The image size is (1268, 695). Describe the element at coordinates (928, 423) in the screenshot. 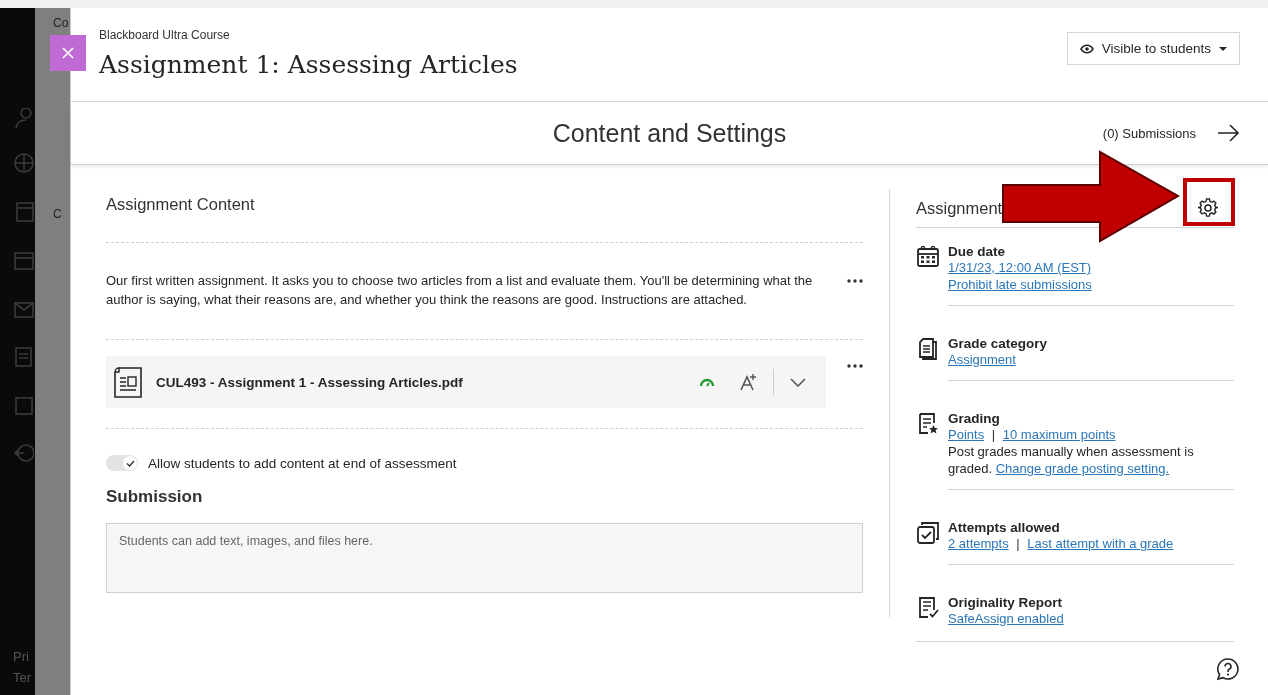

I see `grading-icon` at that location.